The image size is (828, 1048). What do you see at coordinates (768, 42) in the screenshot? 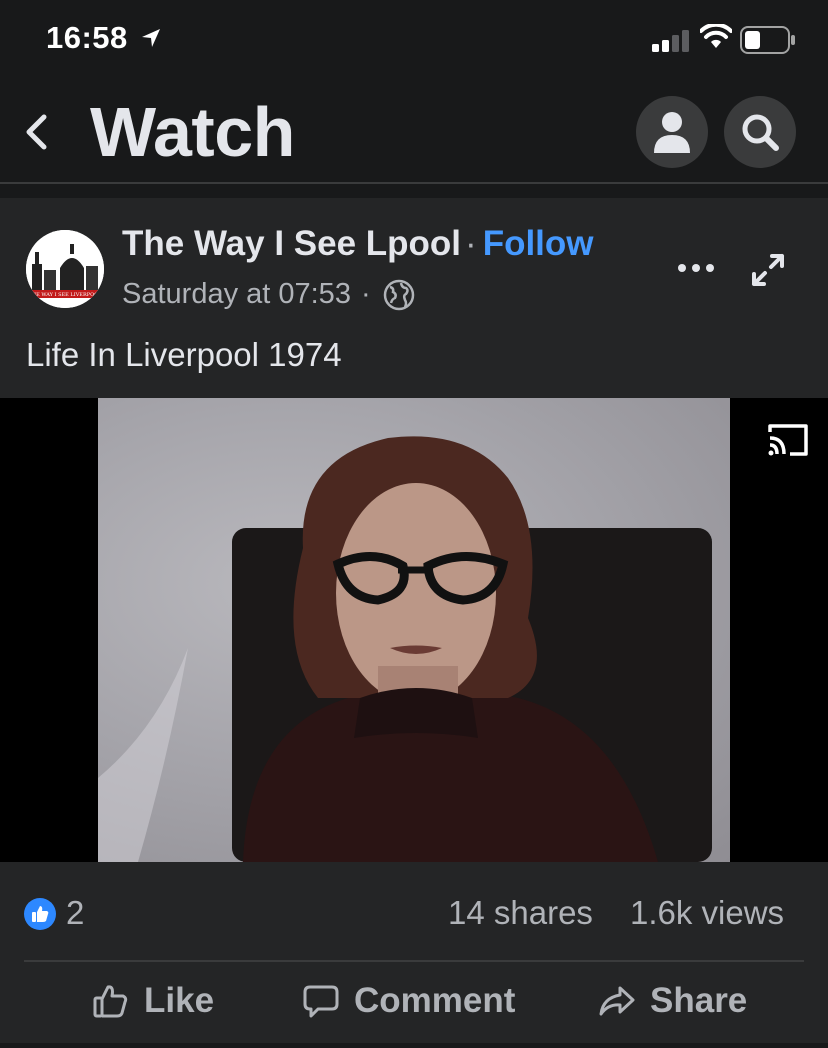
I see `battery-icon` at bounding box center [768, 42].